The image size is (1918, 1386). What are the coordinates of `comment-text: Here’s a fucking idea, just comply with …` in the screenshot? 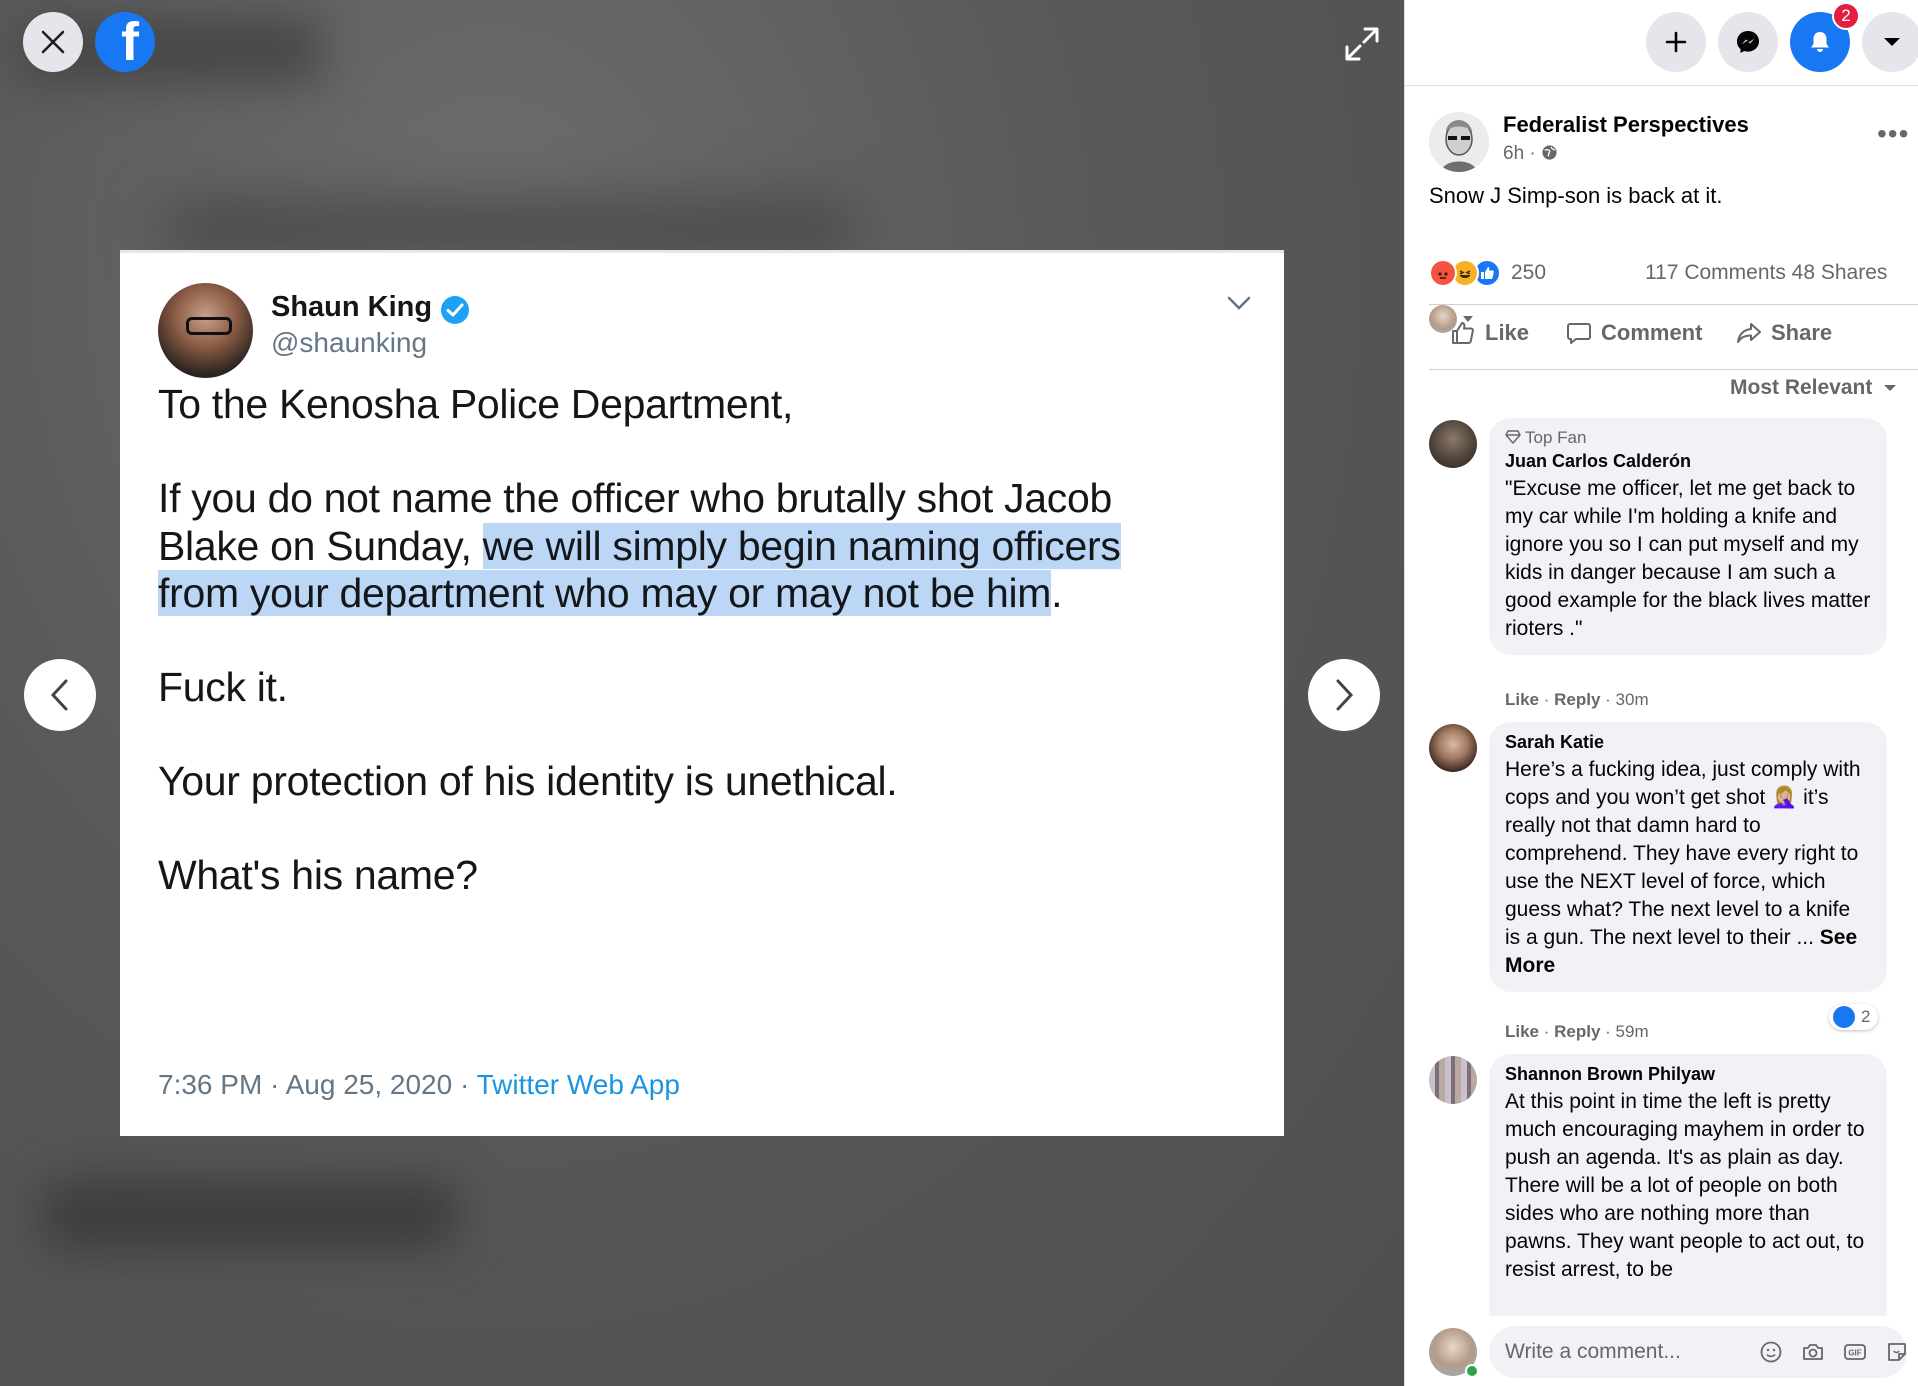 It's located at (1688, 868).